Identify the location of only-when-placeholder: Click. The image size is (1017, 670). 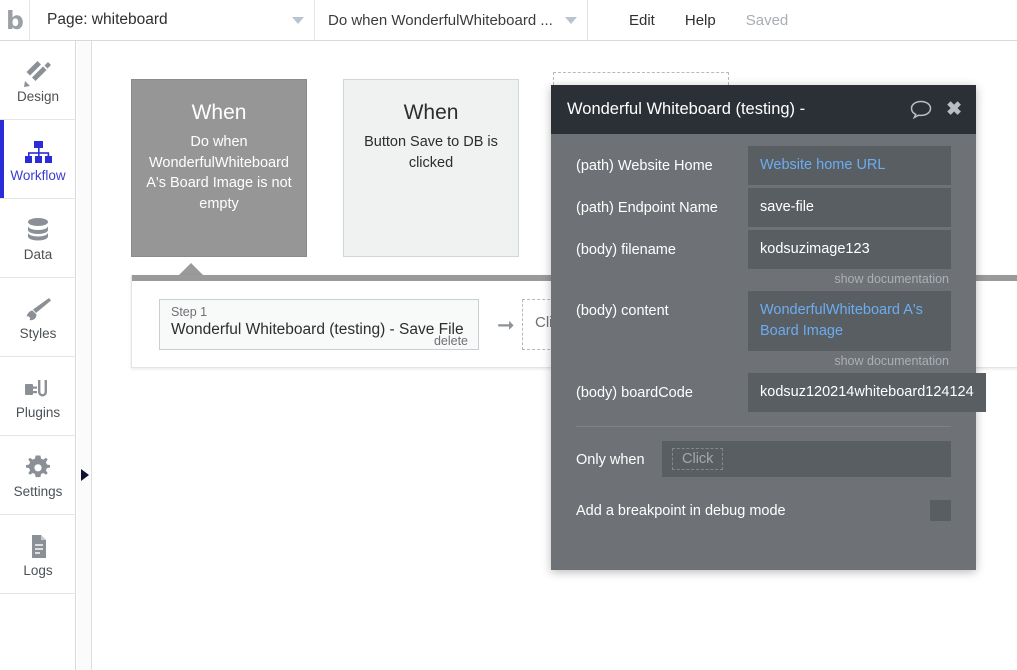
(698, 459).